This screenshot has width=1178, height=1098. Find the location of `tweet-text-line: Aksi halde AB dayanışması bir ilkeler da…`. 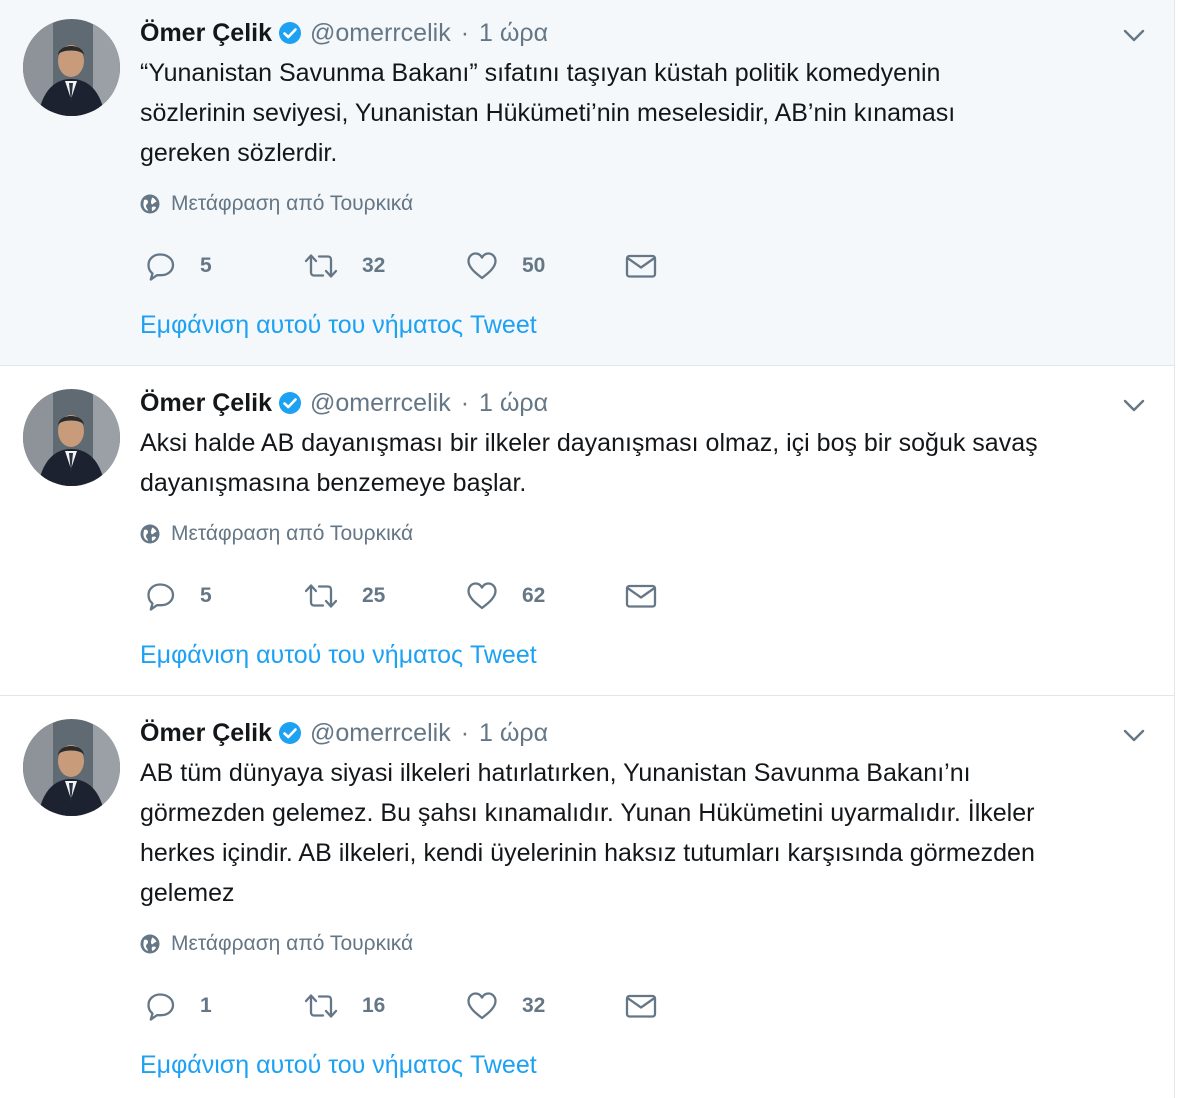

tweet-text-line: Aksi halde AB dayanışması bir ilkeler da… is located at coordinates (589, 443).